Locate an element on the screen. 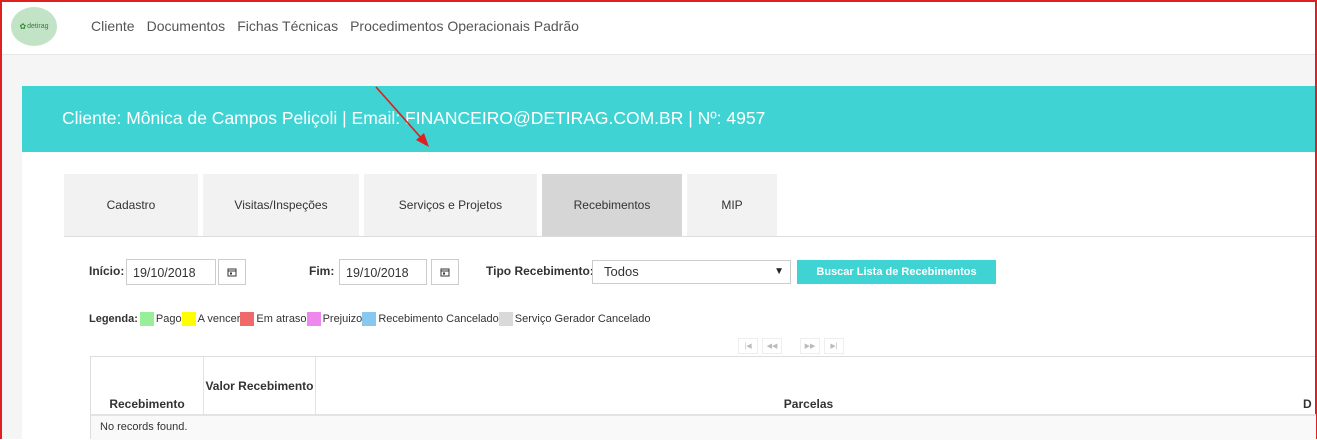  annotation-arrow-line is located at coordinates (399, 113).